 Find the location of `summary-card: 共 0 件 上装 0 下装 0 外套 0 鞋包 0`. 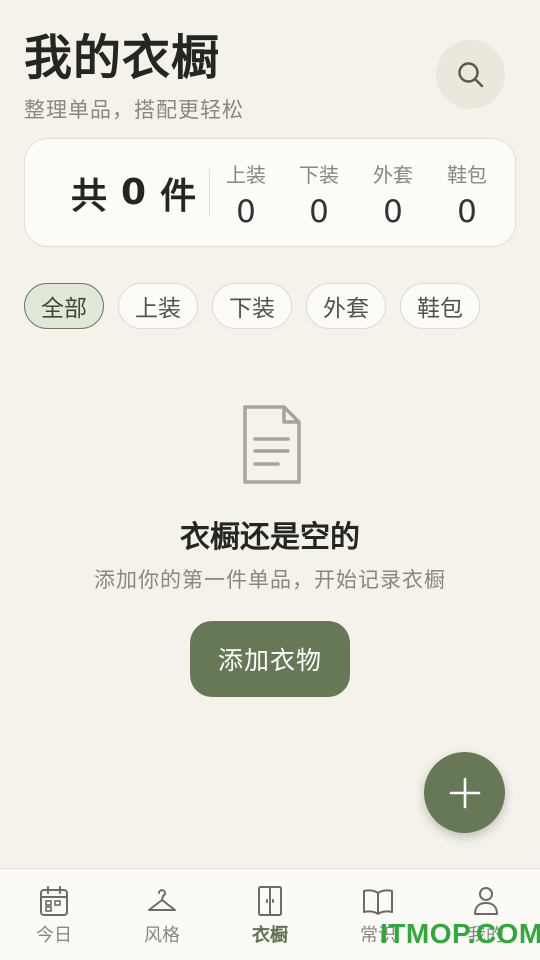

summary-card: 共 0 件 上装 0 下装 0 外套 0 鞋包 0 is located at coordinates (270, 192).